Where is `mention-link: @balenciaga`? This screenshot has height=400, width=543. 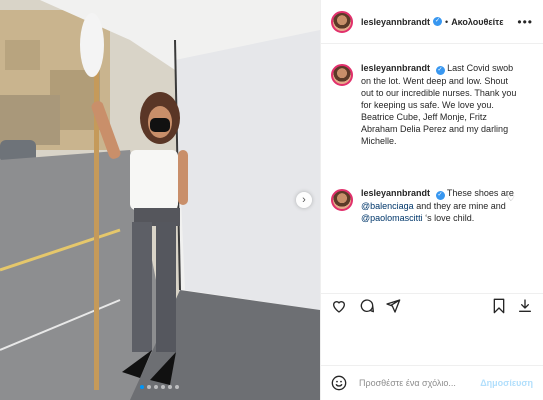
mention-link: @balenciaga is located at coordinates (387, 206).